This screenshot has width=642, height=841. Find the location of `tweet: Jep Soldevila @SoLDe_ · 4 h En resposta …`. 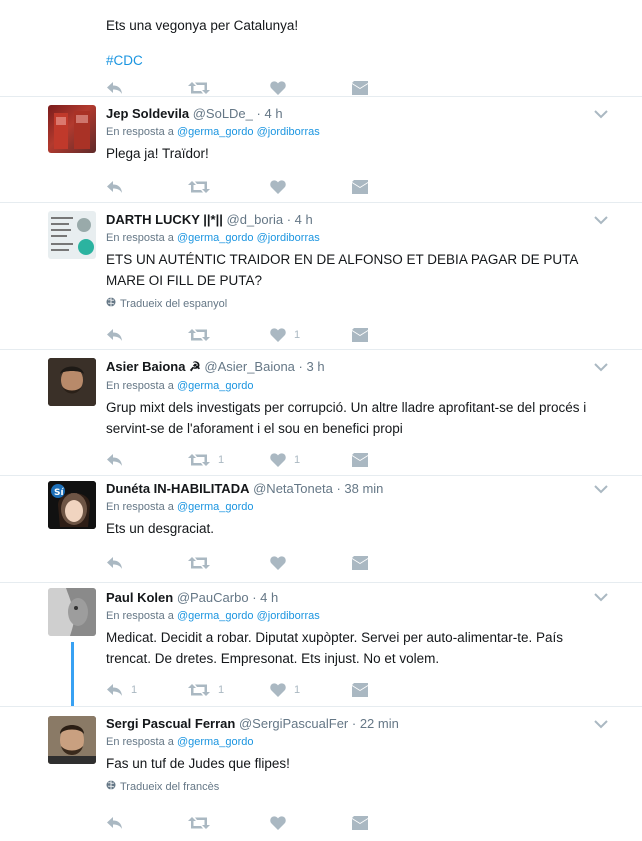

tweet: Jep Soldevila @SoLDe_ · 4 h En resposta … is located at coordinates (321, 149).